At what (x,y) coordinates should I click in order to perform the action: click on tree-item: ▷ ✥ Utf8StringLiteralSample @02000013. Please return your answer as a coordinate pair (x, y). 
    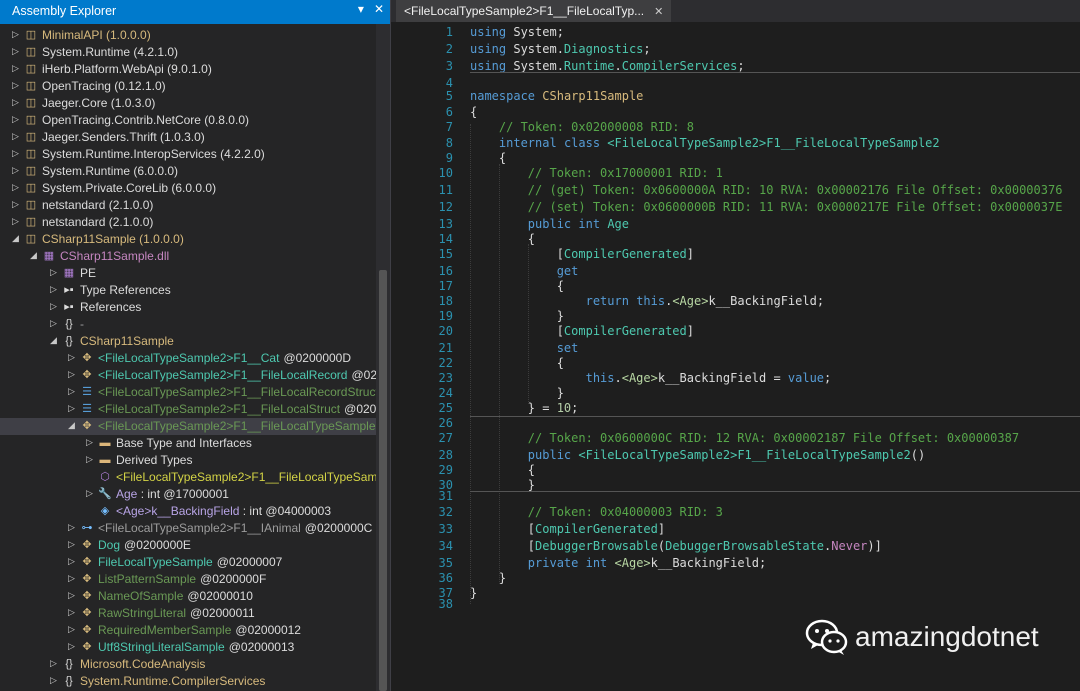
    Looking at the image, I should click on (188, 647).